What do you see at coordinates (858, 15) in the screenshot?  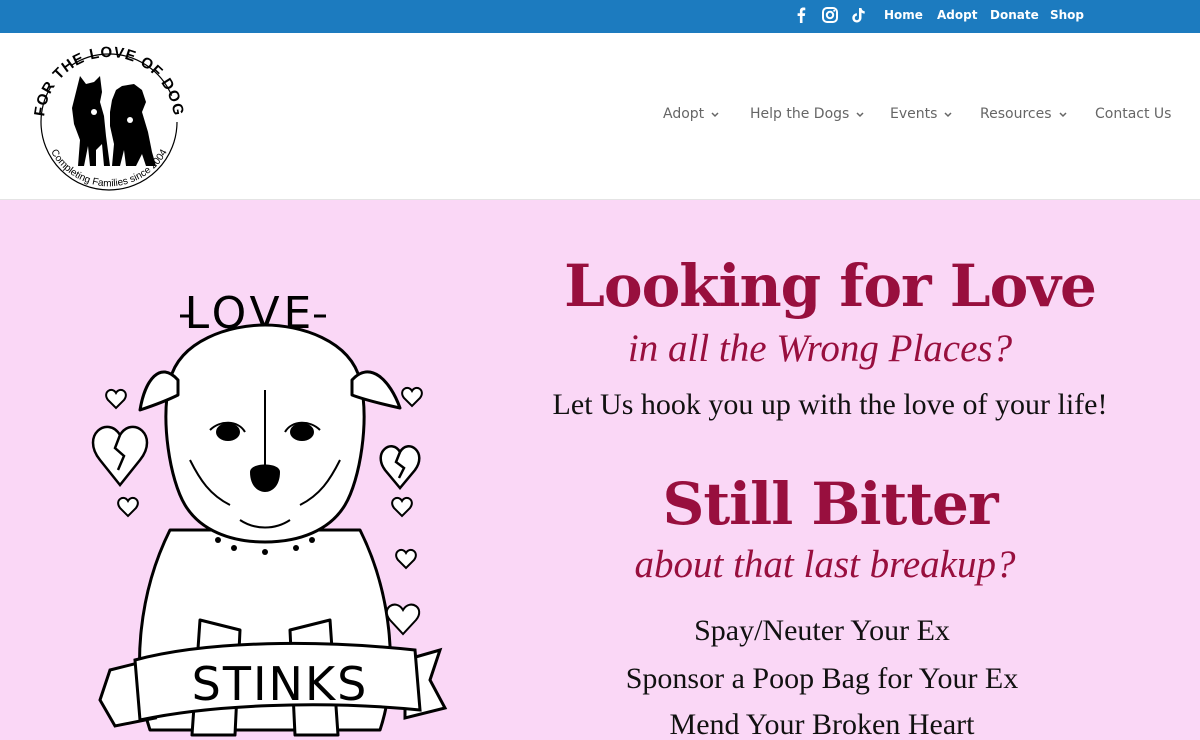 I see `tiktok-icon` at bounding box center [858, 15].